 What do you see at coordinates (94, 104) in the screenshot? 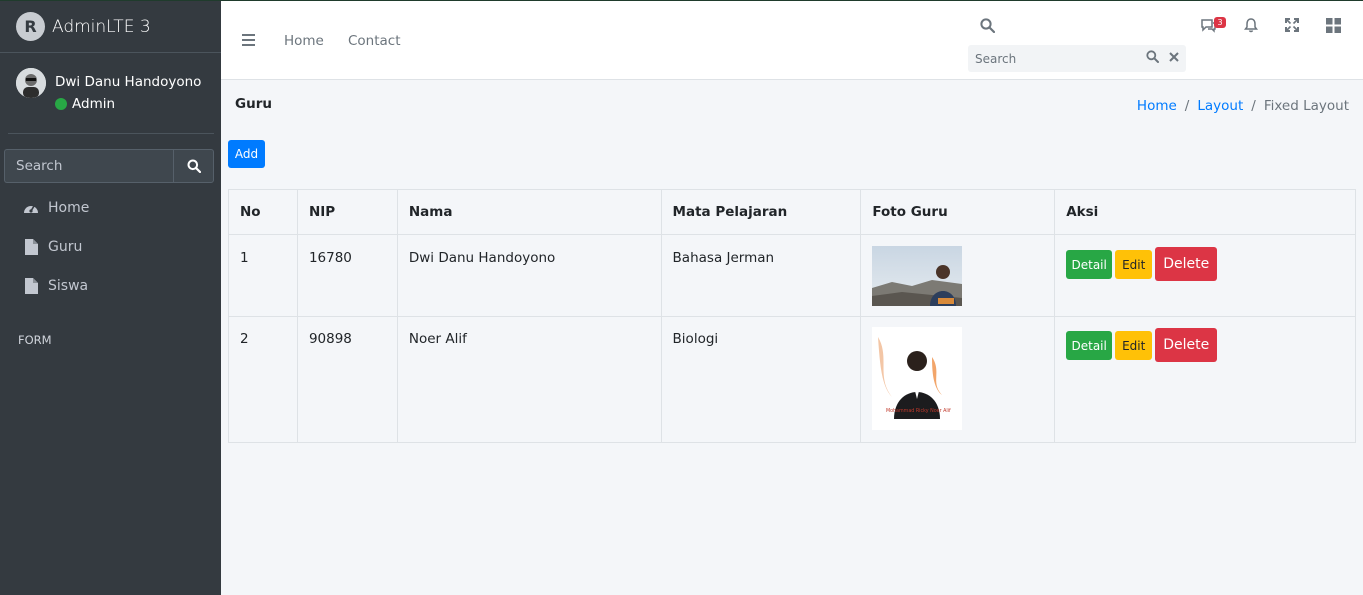
I see `user-role: Admin` at bounding box center [94, 104].